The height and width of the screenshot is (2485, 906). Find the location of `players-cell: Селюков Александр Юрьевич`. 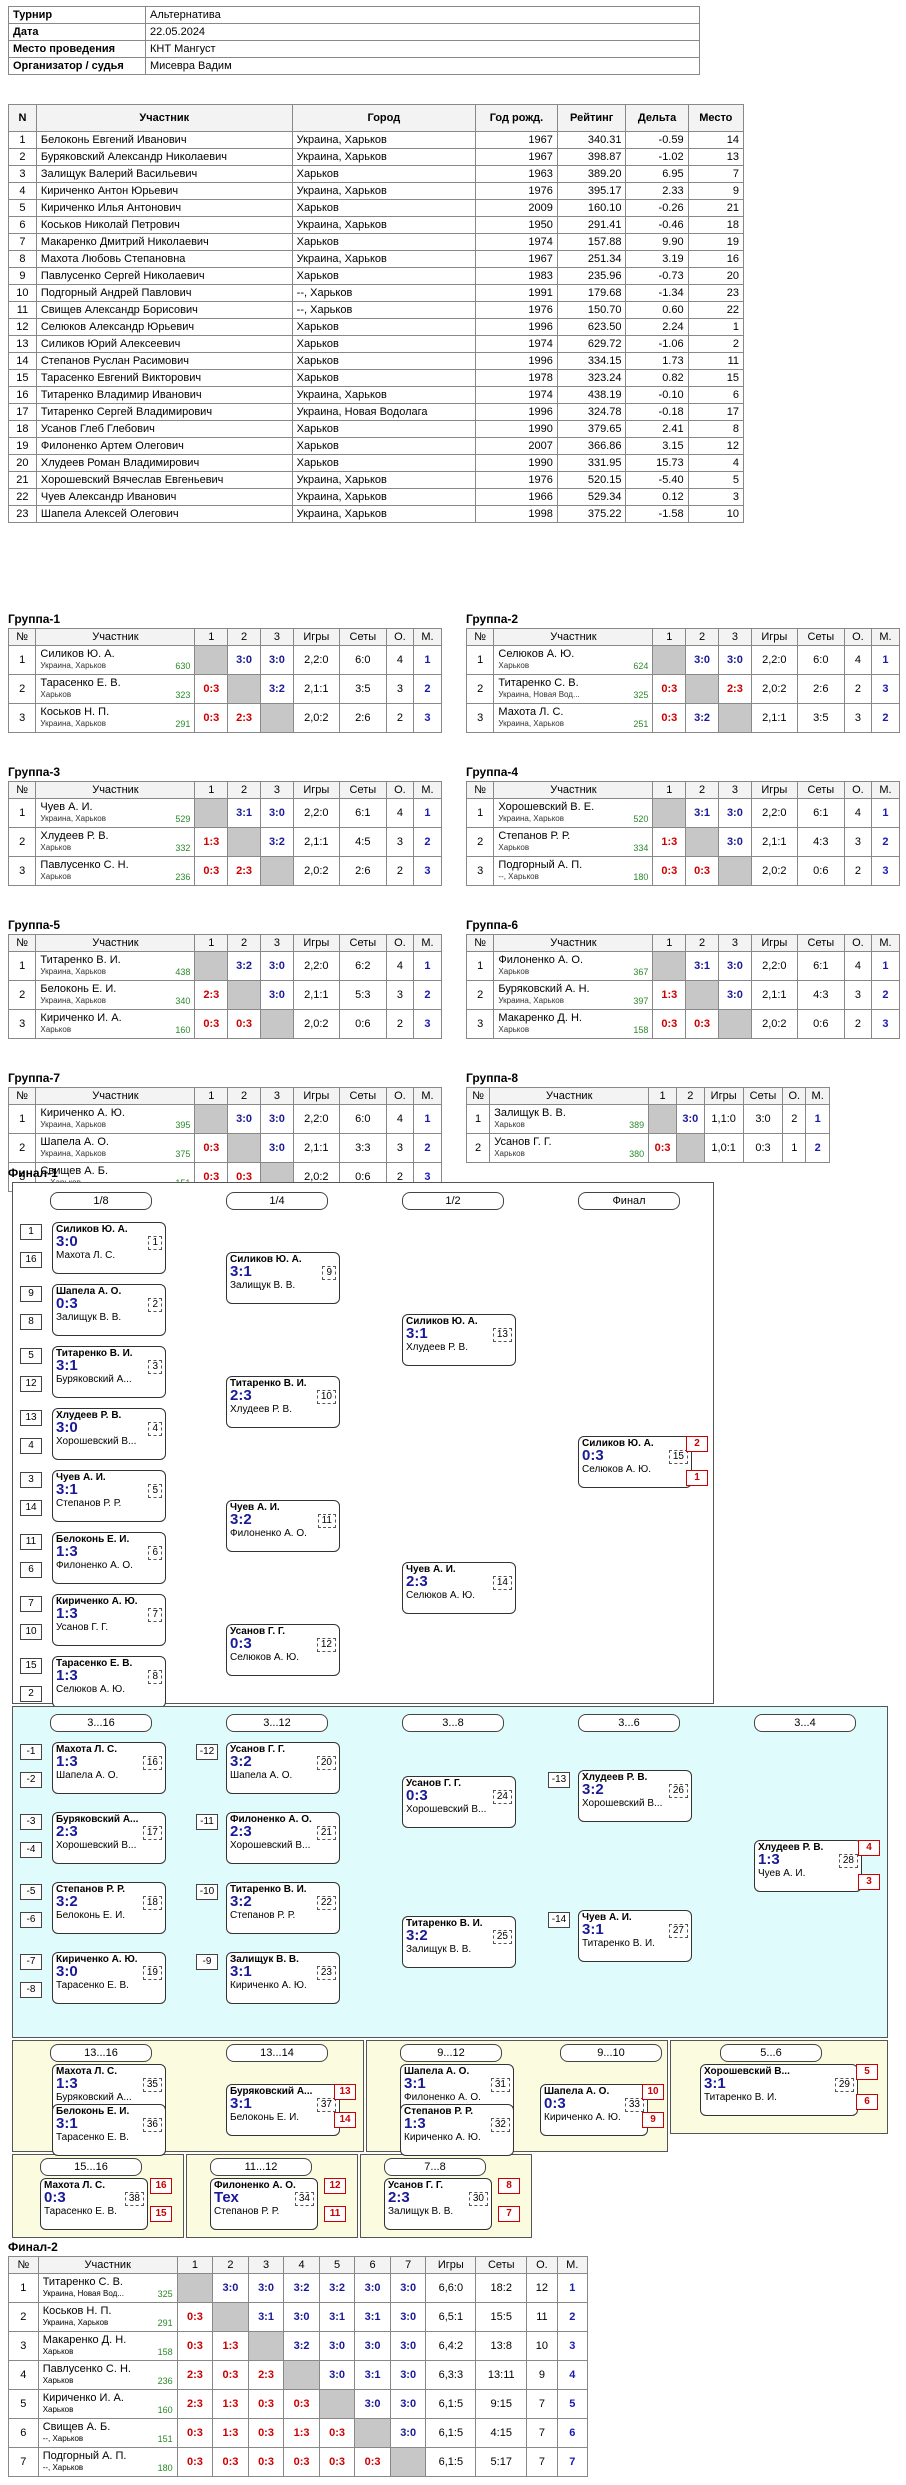

players-cell: Селюков Александр Юрьевич is located at coordinates (164, 327).